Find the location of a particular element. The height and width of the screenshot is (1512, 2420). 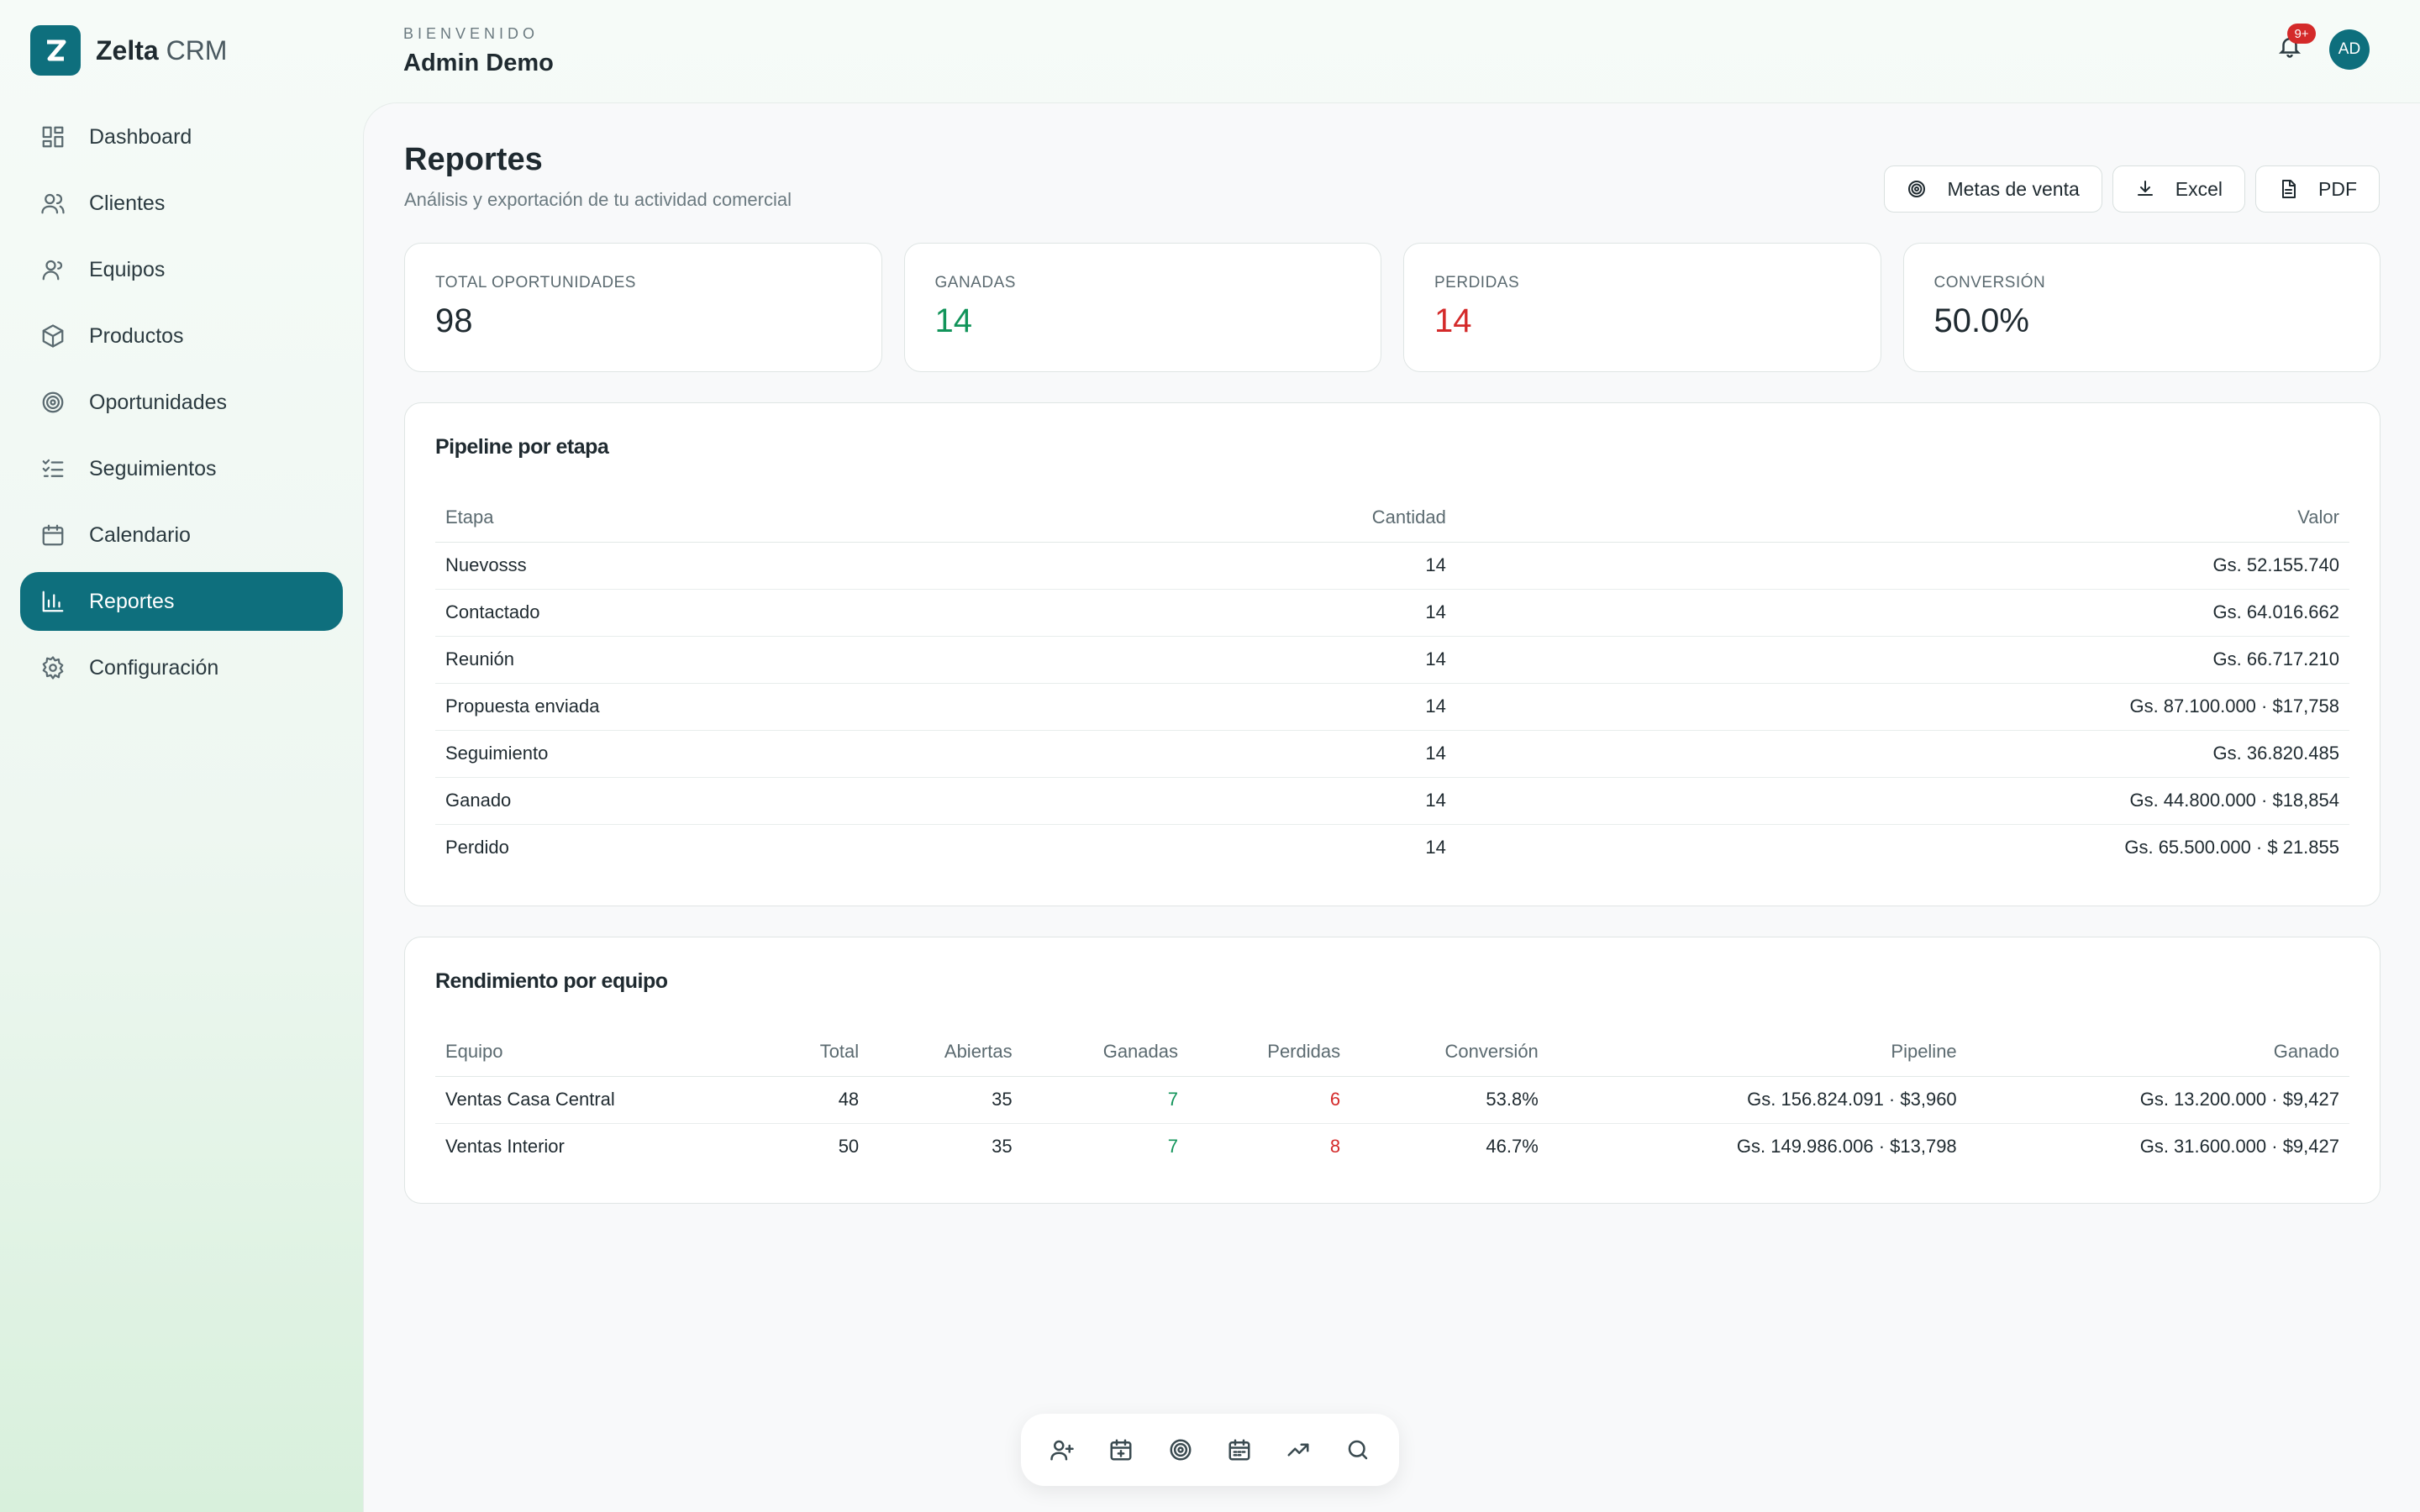

page-title: Reportes is located at coordinates (473, 159).